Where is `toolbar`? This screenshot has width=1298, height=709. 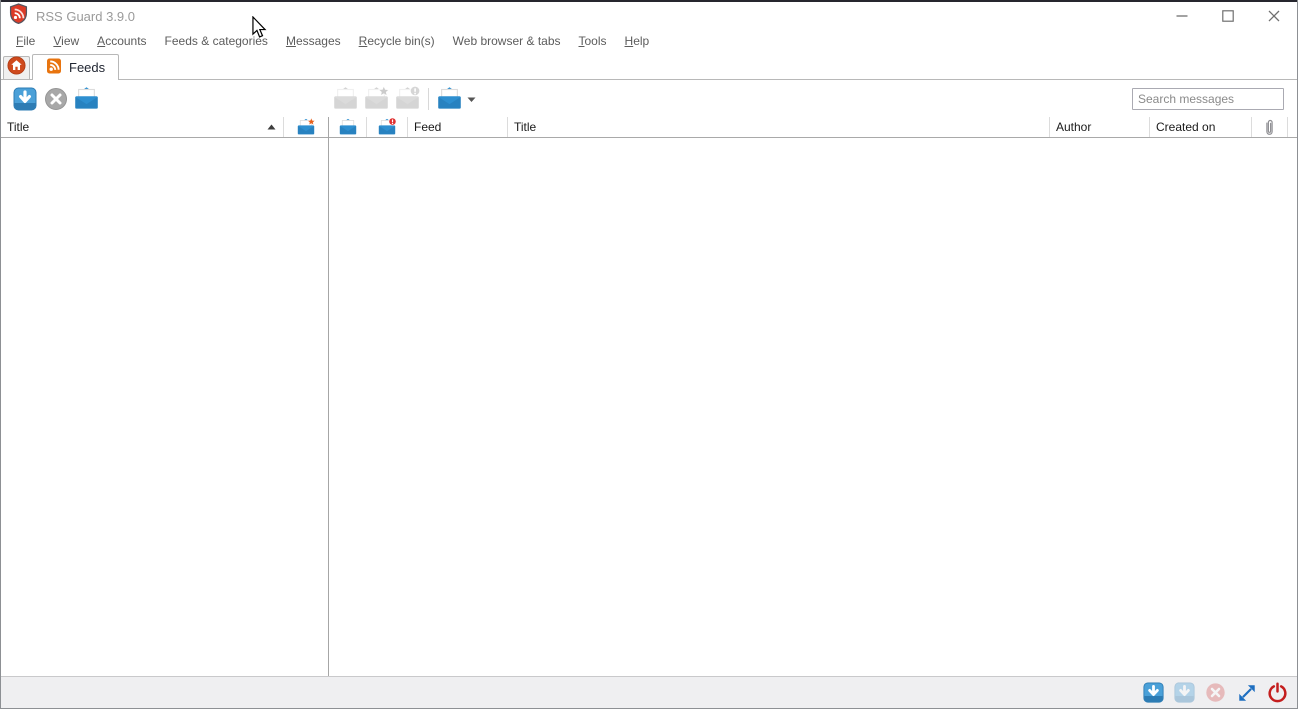
toolbar is located at coordinates (649, 98).